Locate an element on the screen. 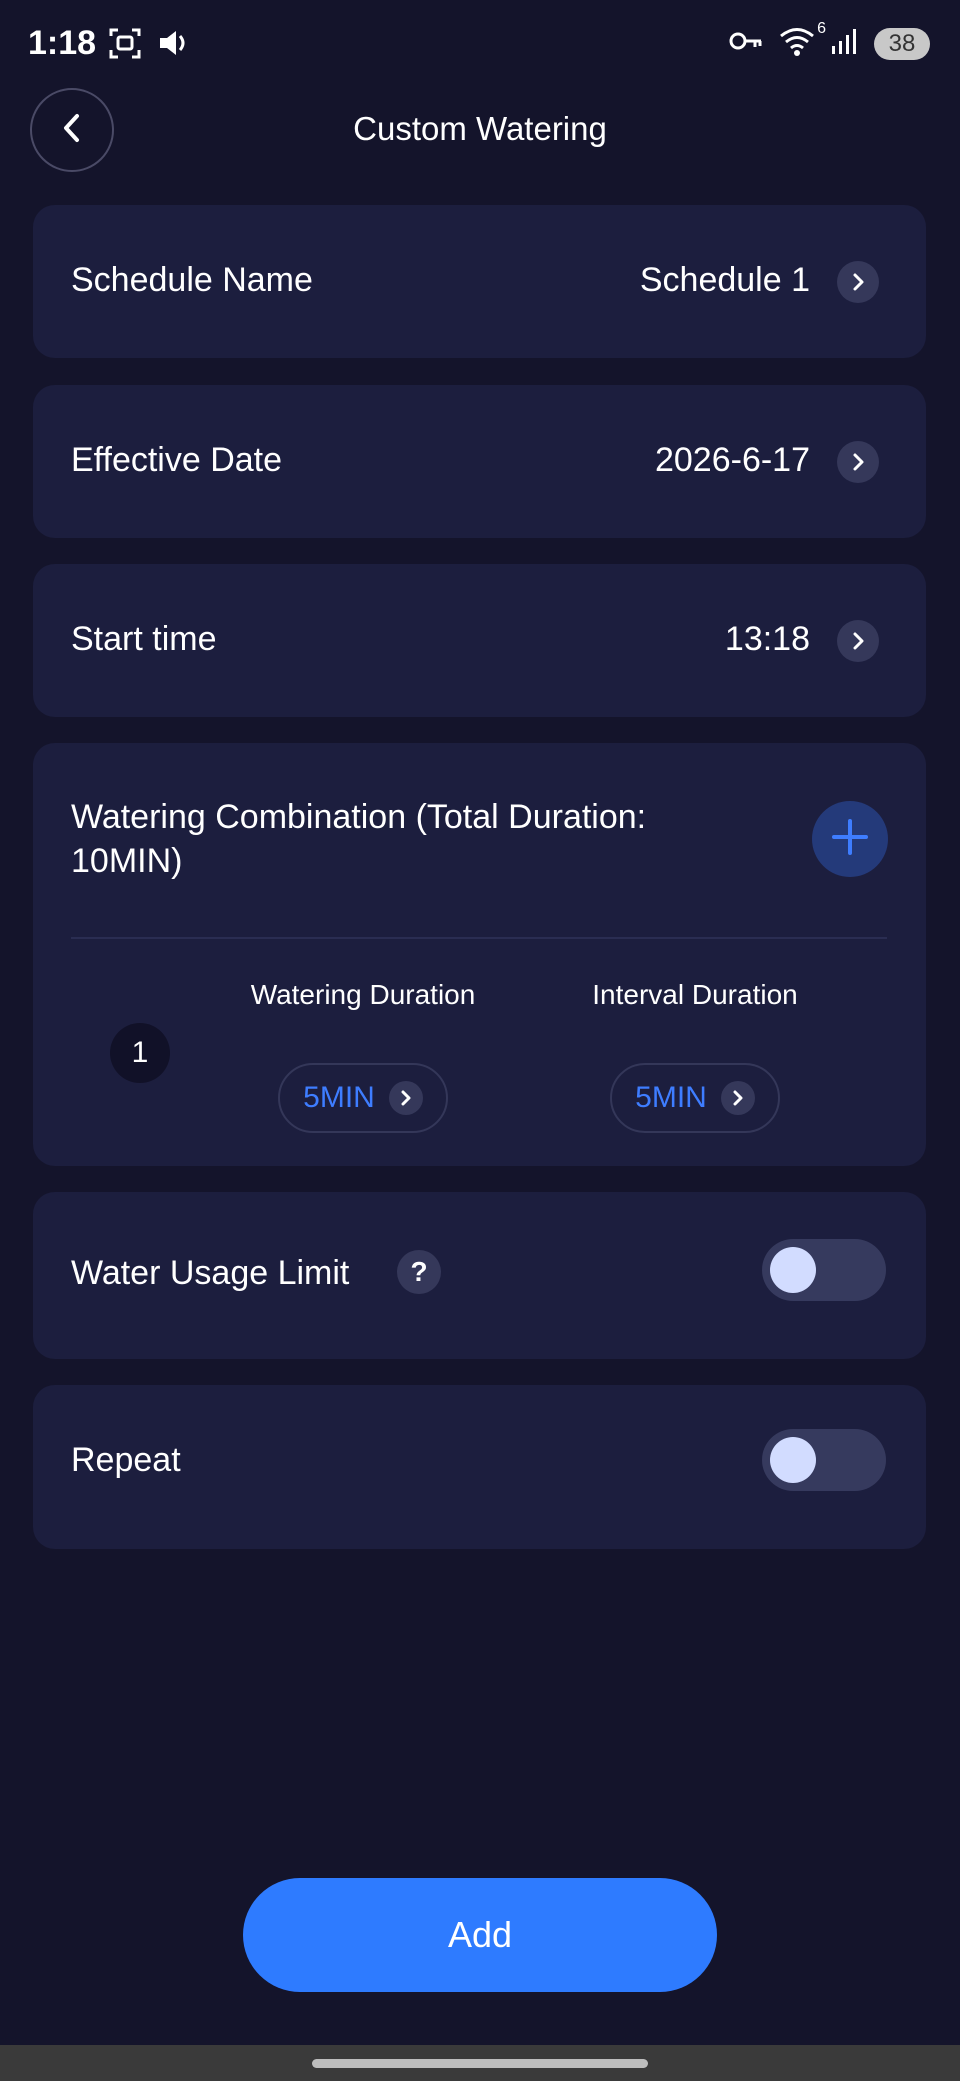 The image size is (960, 2081). add-step-button is located at coordinates (850, 839).